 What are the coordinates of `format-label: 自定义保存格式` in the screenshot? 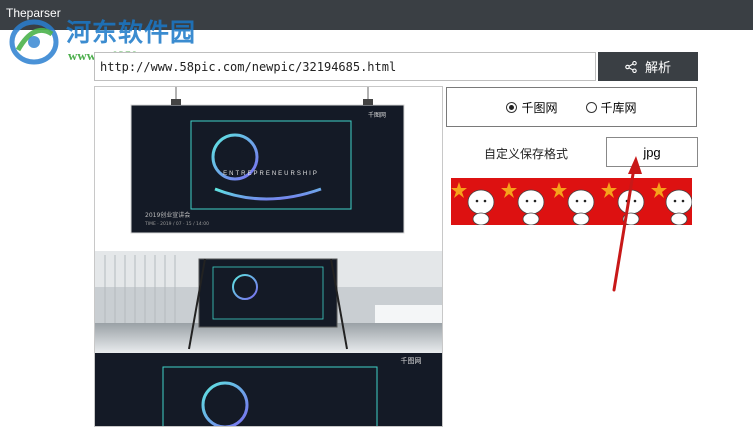 It's located at (526, 154).